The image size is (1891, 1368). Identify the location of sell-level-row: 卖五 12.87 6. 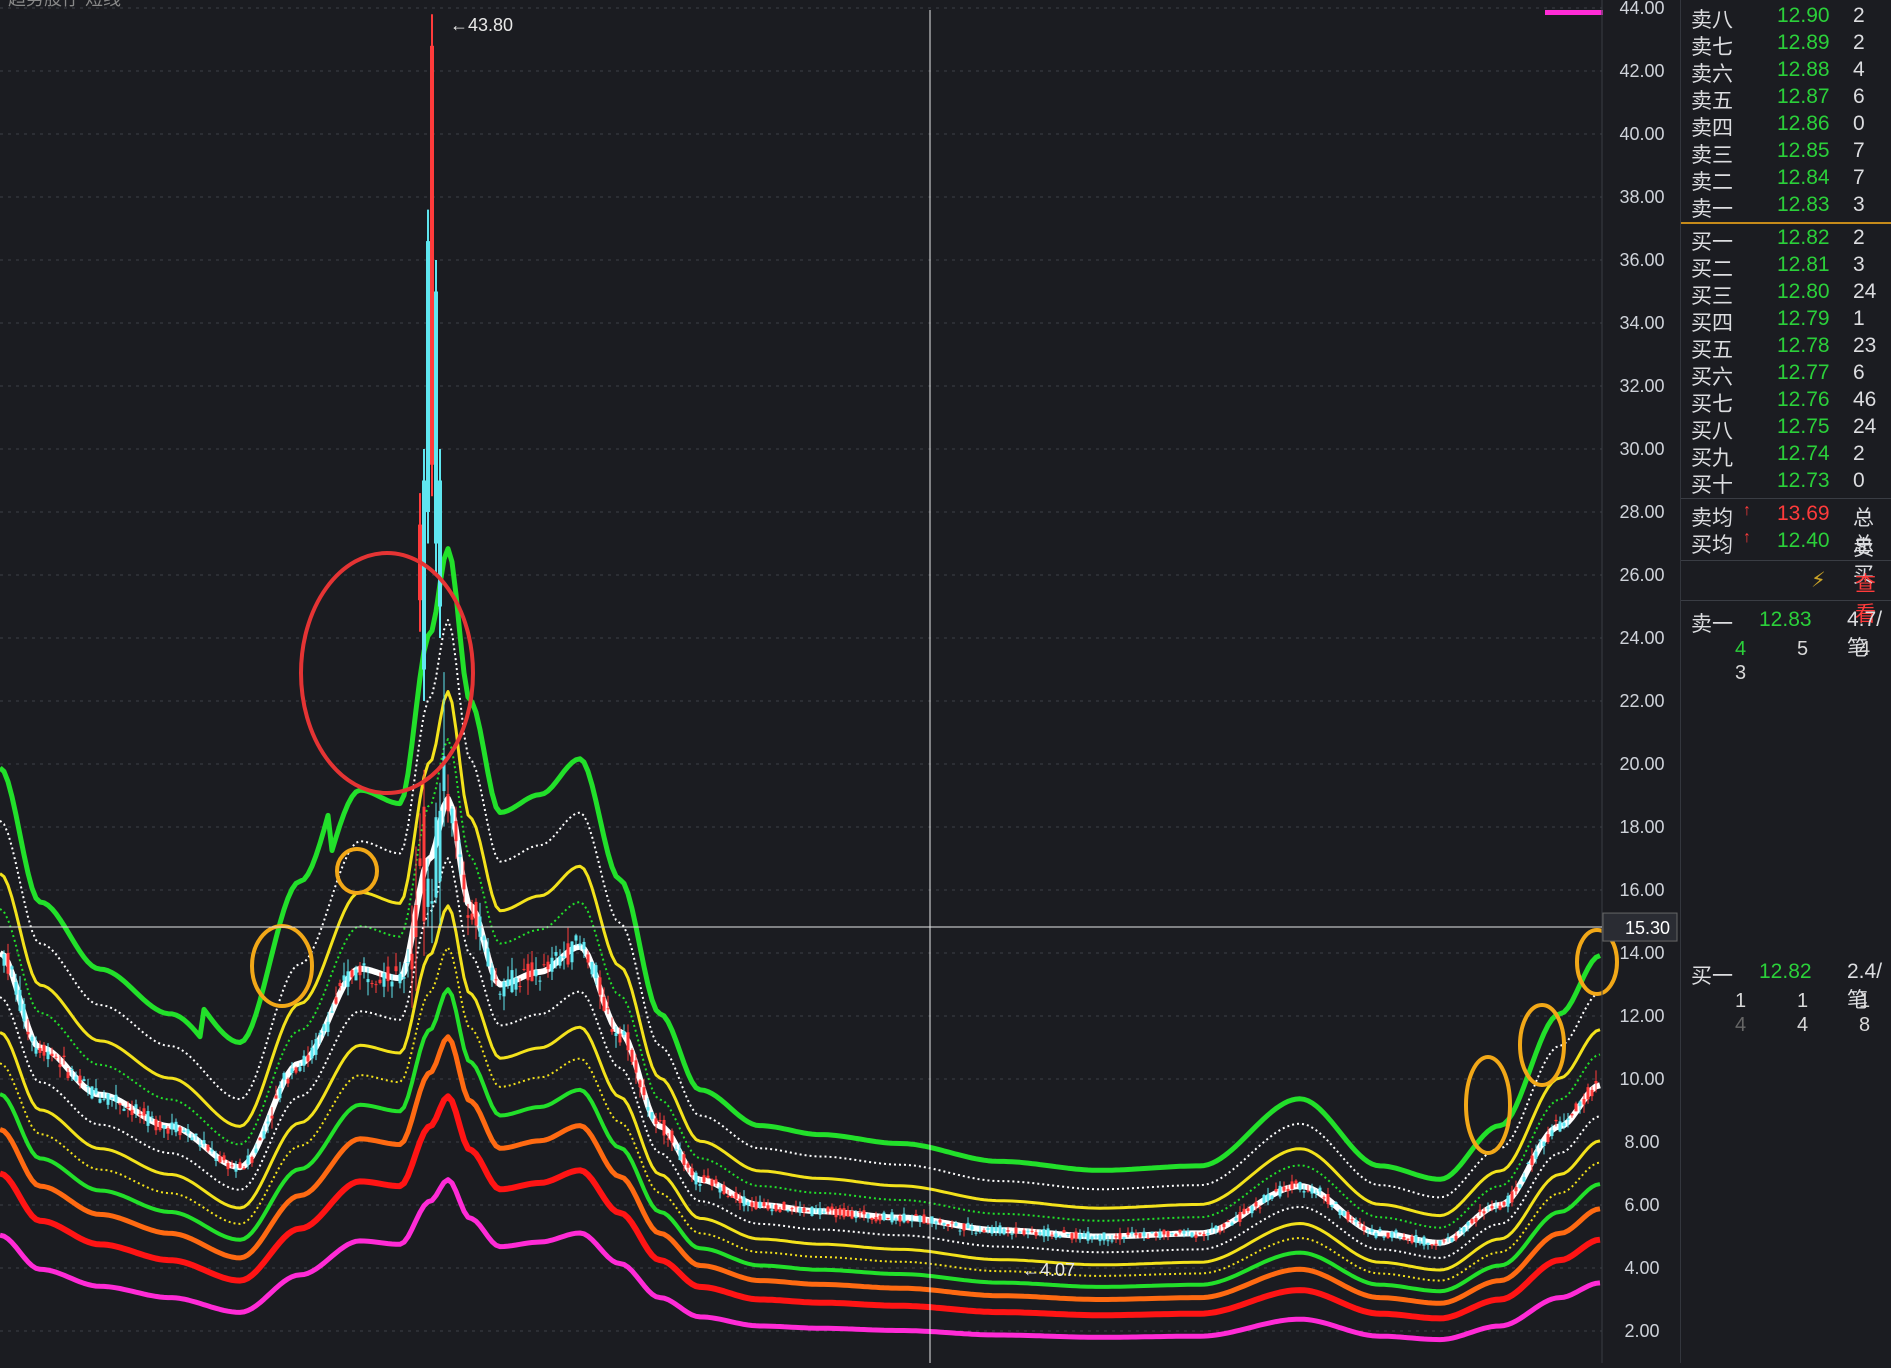
(1786, 99).